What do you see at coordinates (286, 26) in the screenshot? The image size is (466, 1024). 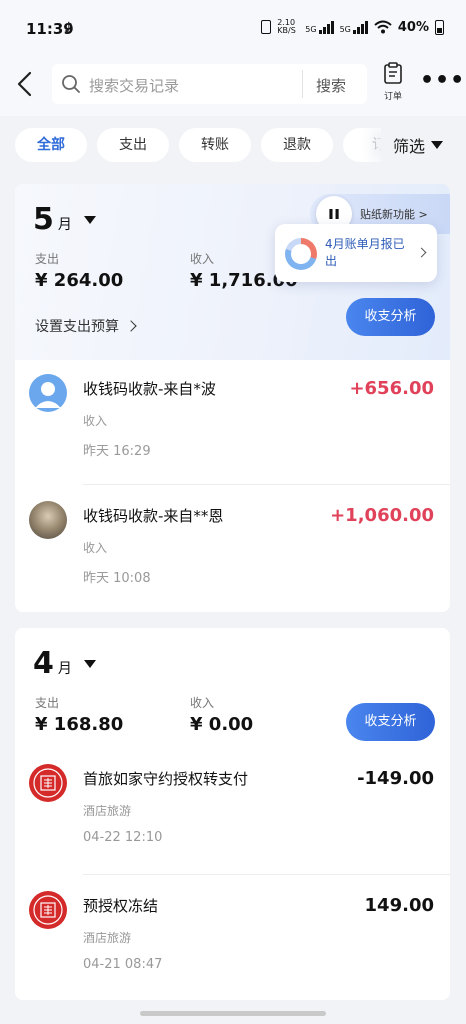 I see `network-speed: 2.10 KB/S` at bounding box center [286, 26].